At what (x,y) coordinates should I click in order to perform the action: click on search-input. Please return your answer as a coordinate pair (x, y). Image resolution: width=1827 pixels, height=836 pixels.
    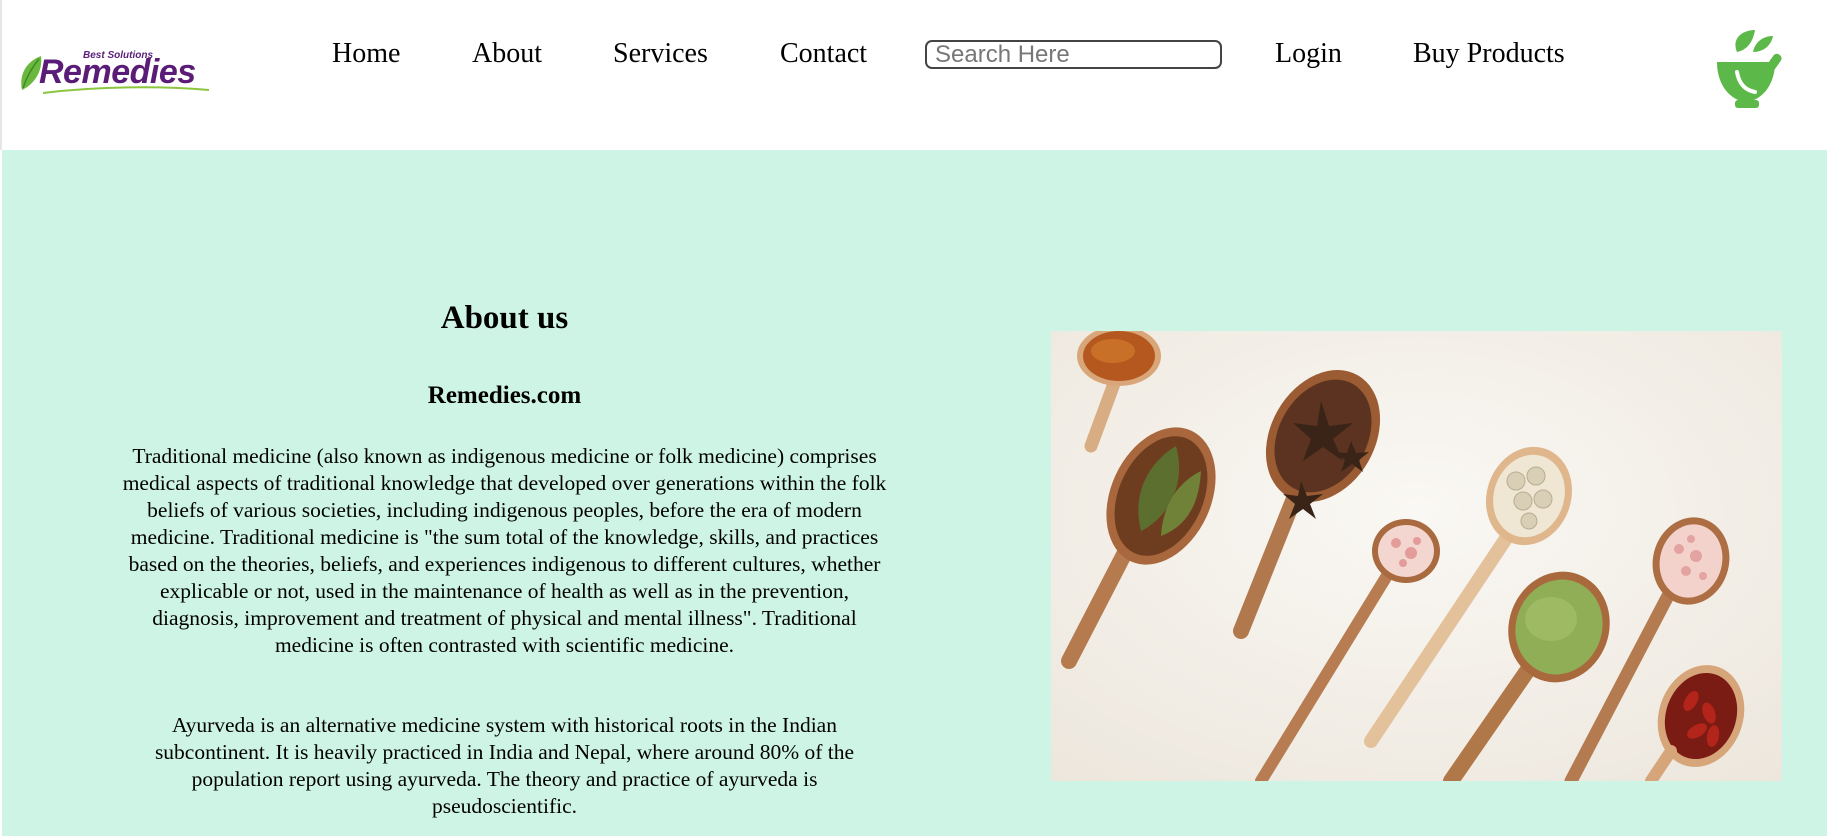
    Looking at the image, I should click on (1073, 54).